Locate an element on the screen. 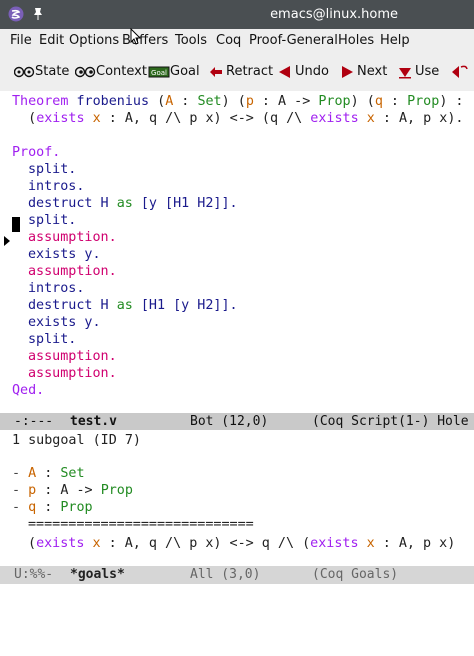  goal-icon: Goal is located at coordinates (159, 72).